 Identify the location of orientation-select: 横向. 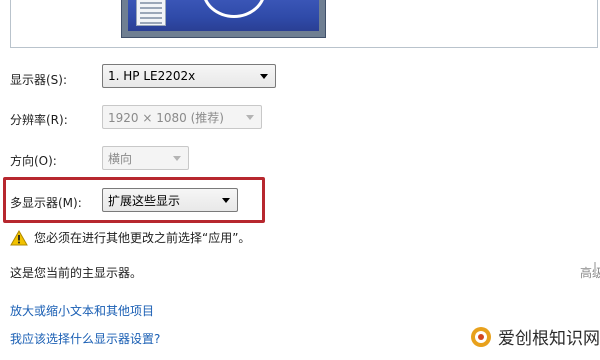
(145, 158).